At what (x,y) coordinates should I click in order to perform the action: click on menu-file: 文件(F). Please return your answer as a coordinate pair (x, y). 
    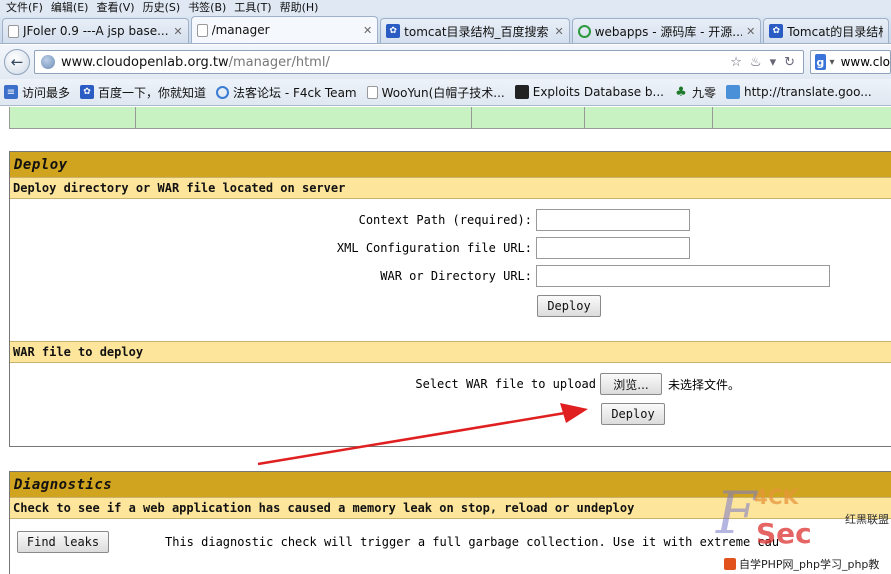
    Looking at the image, I should click on (26, 8).